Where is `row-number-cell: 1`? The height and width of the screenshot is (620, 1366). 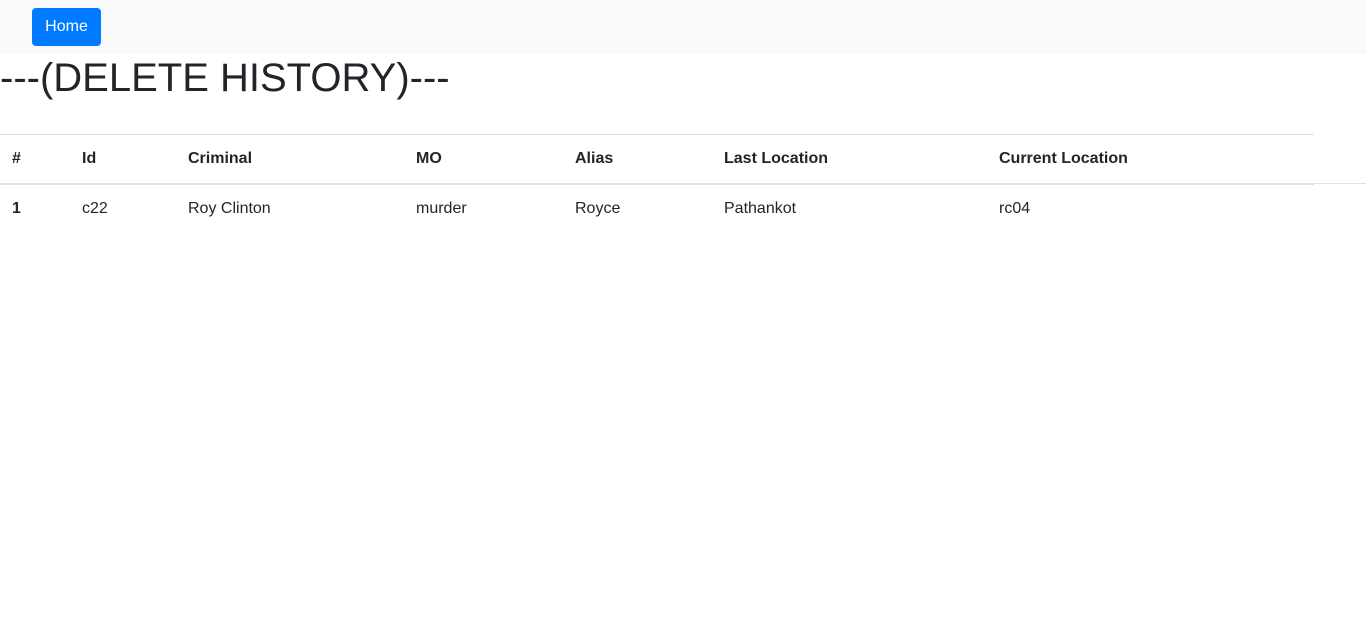 row-number-cell: 1 is located at coordinates (16, 208).